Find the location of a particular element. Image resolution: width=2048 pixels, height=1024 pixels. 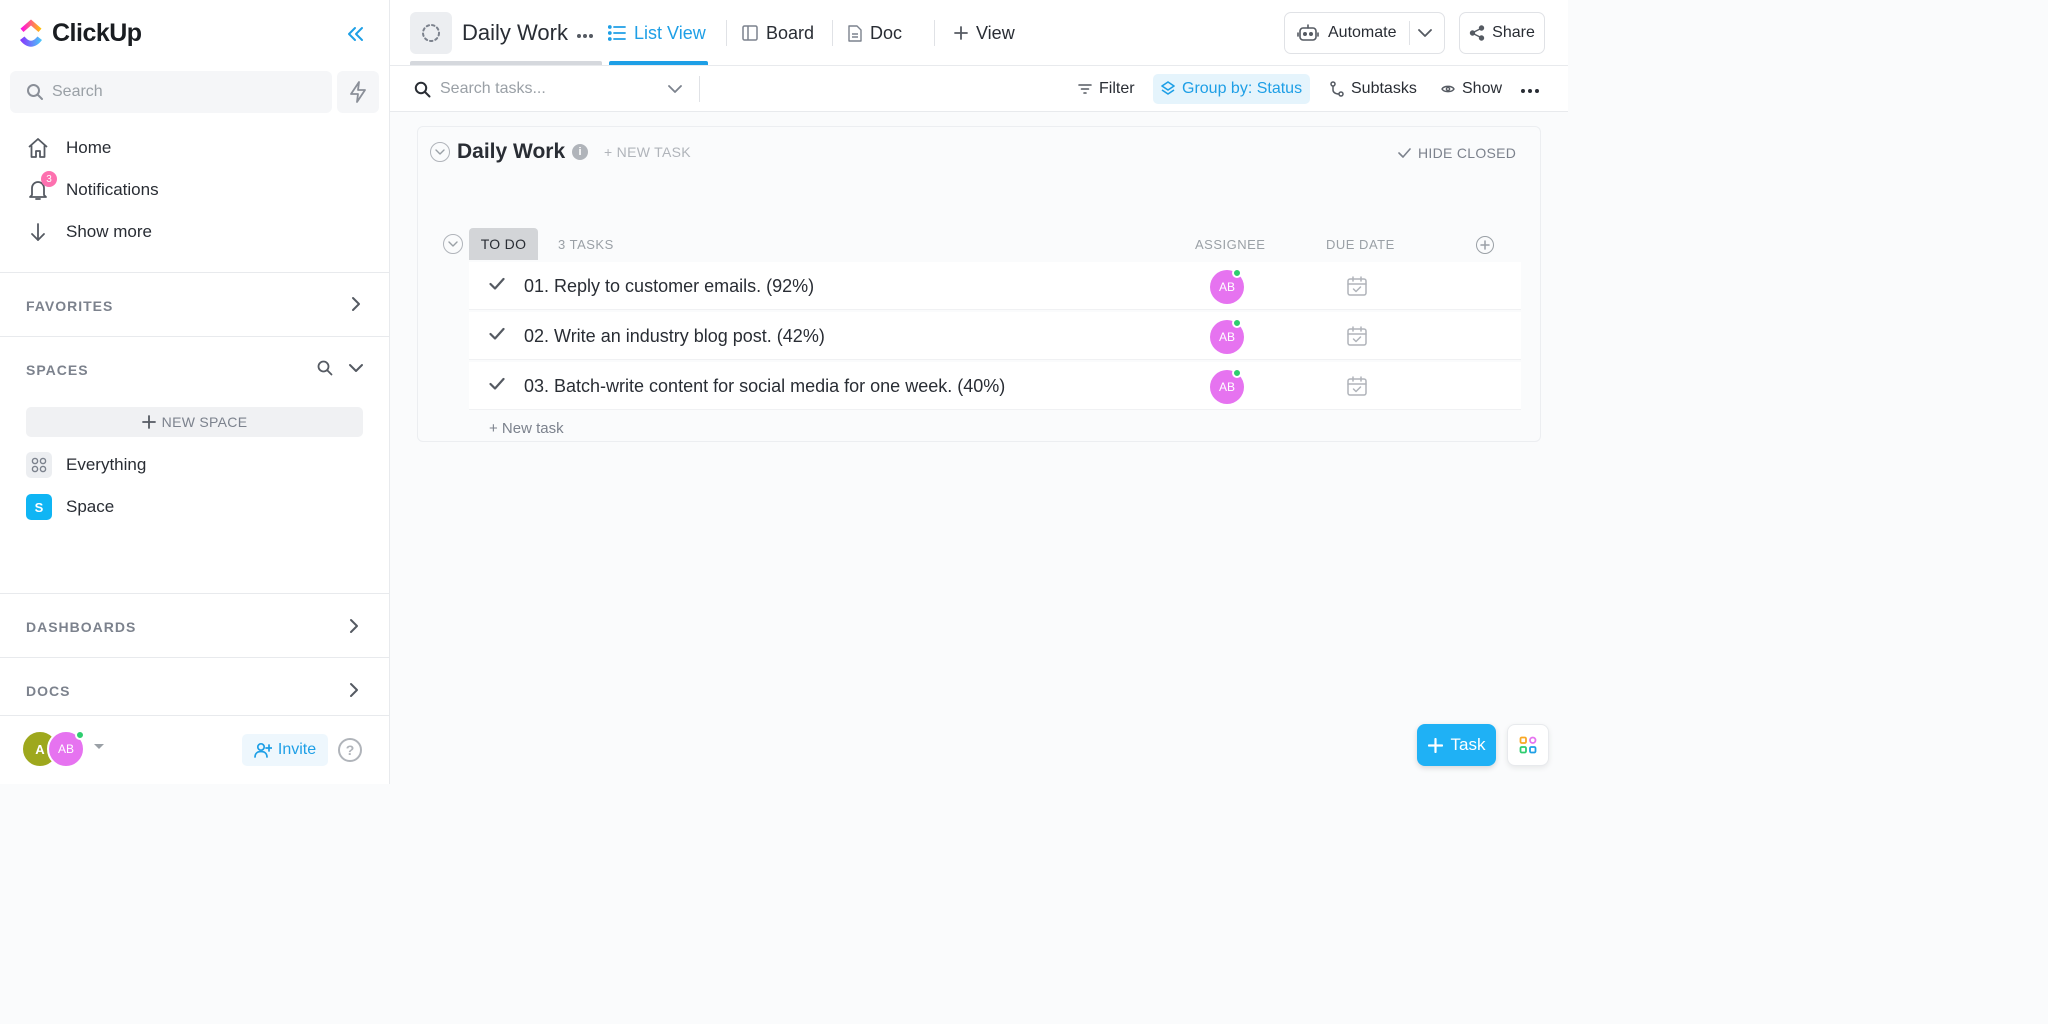

list-icon is located at coordinates (617, 33).